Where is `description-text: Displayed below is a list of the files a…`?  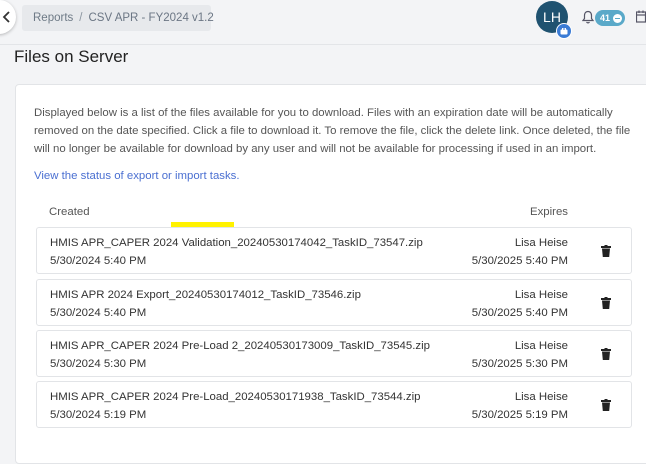
description-text: Displayed below is a list of the files a… is located at coordinates (332, 131).